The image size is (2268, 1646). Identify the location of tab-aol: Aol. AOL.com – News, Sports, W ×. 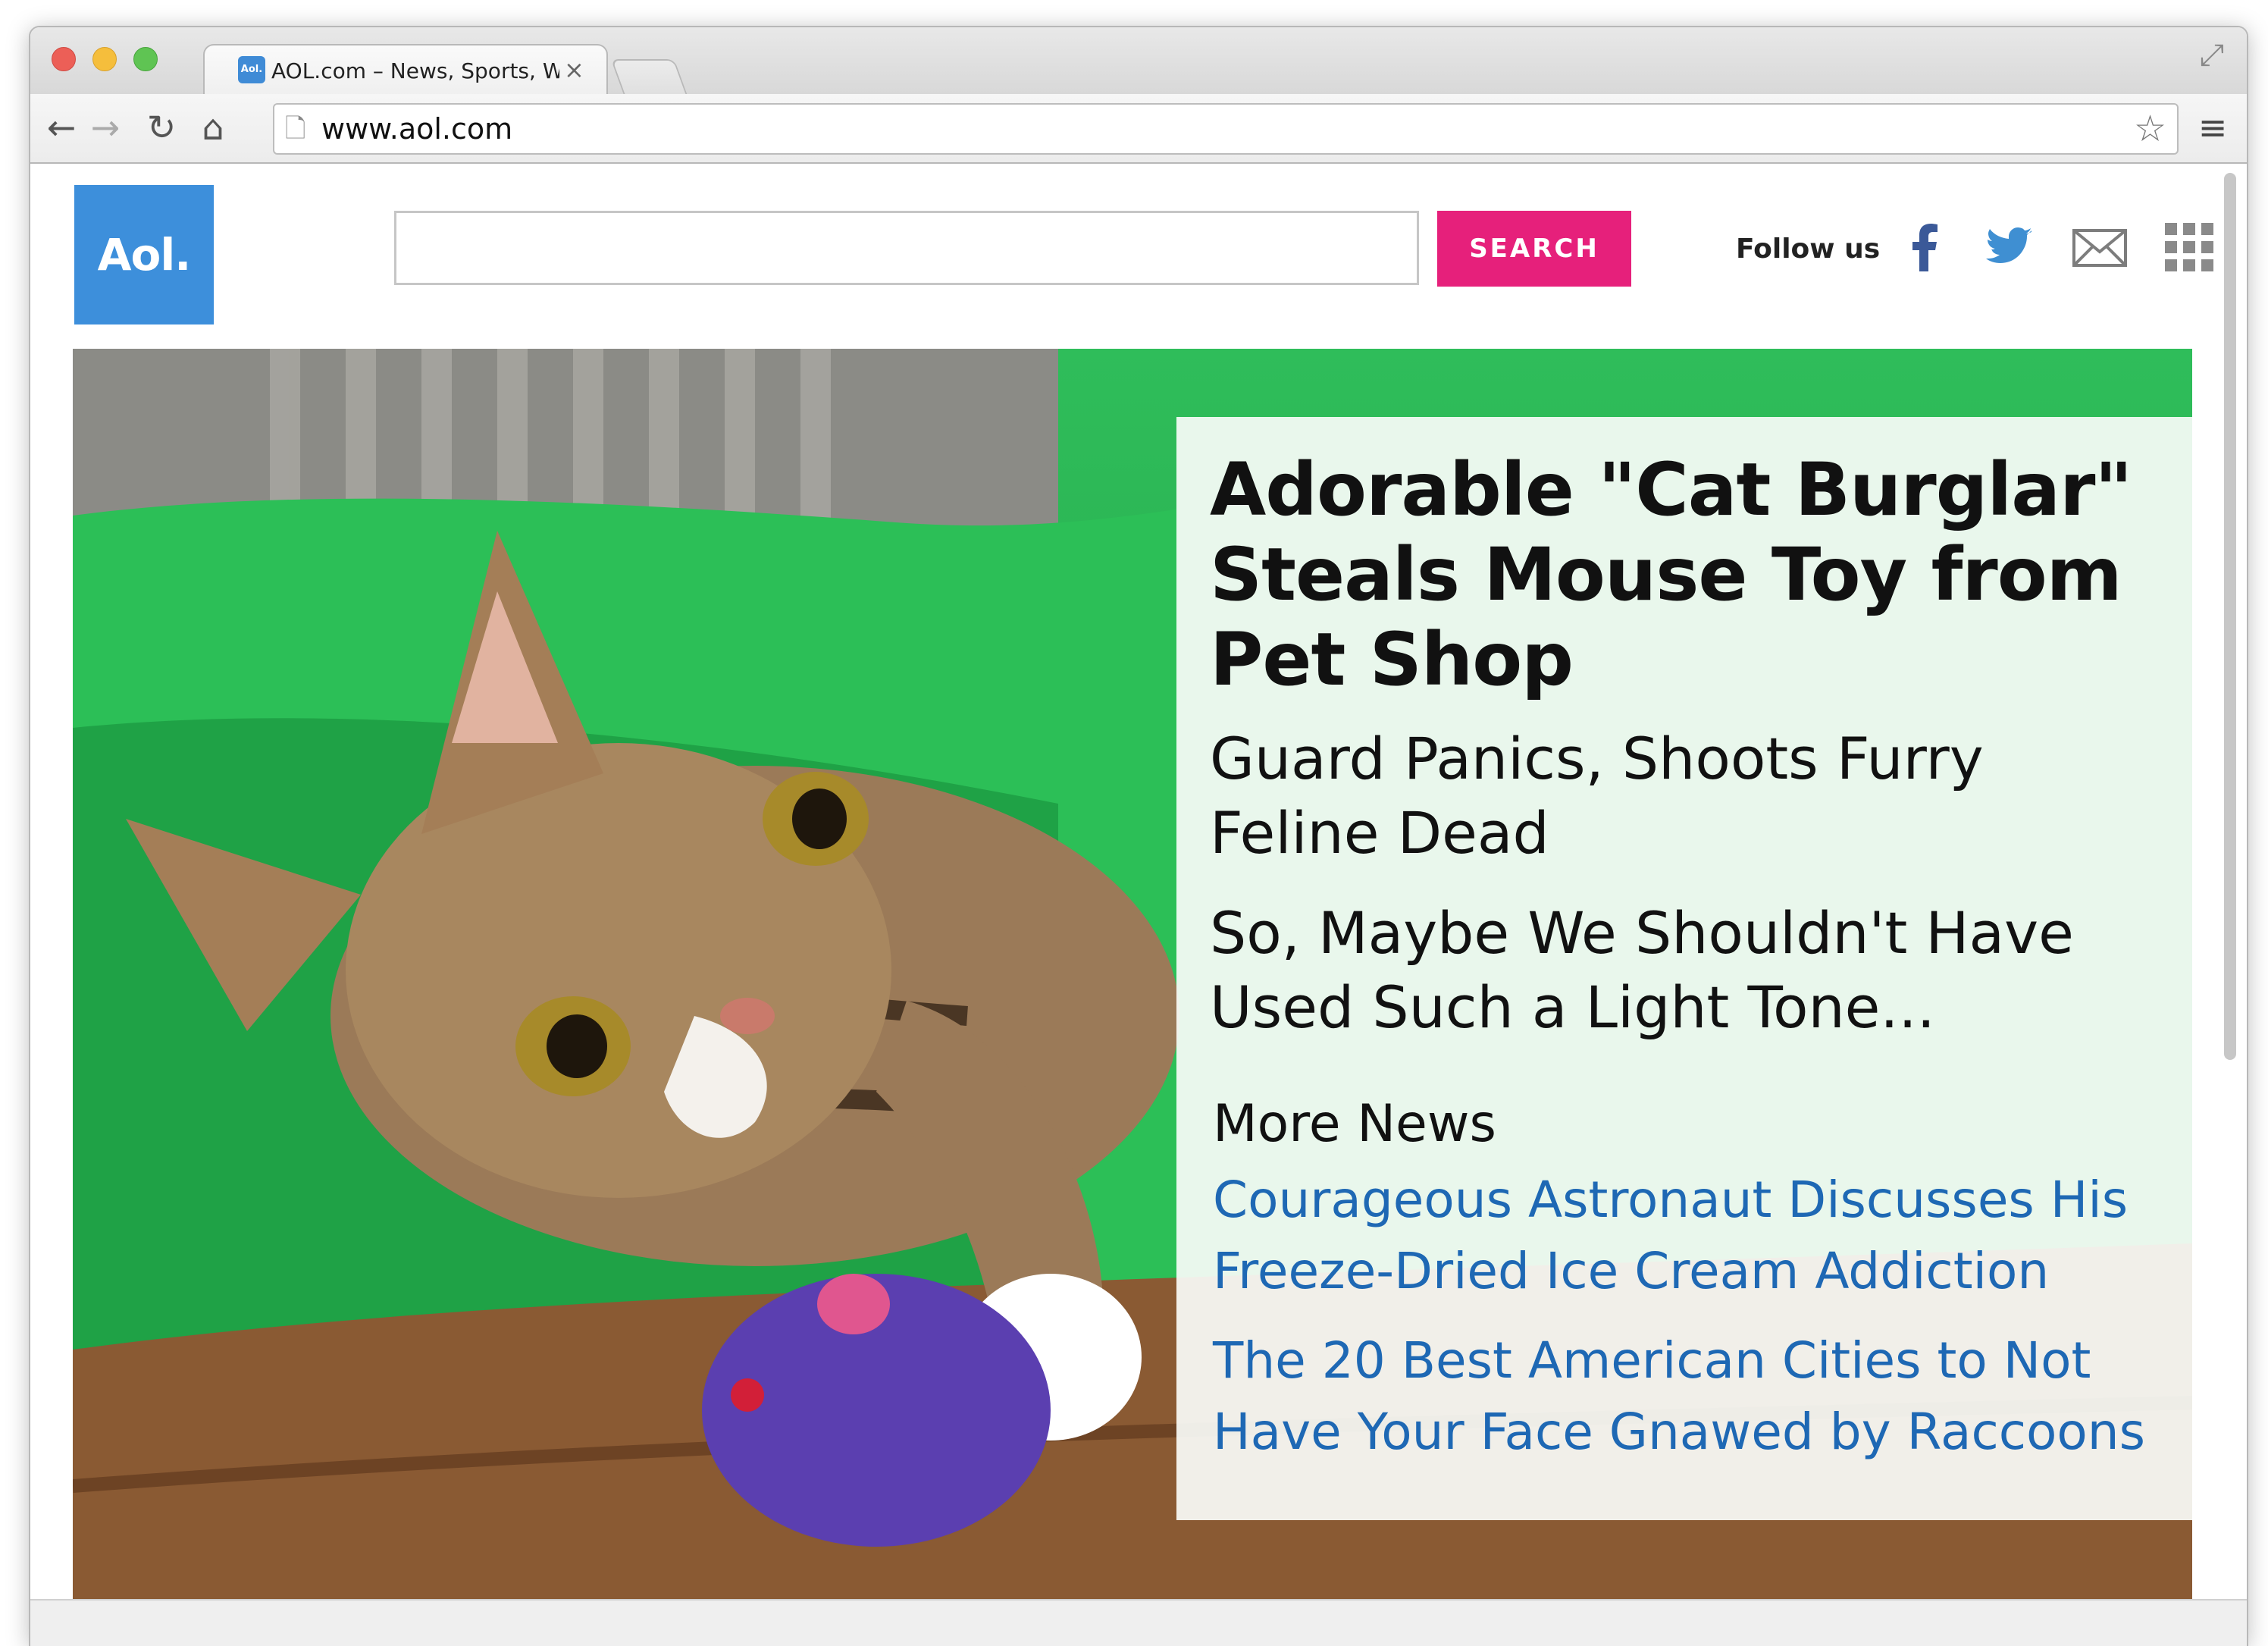
(405, 70).